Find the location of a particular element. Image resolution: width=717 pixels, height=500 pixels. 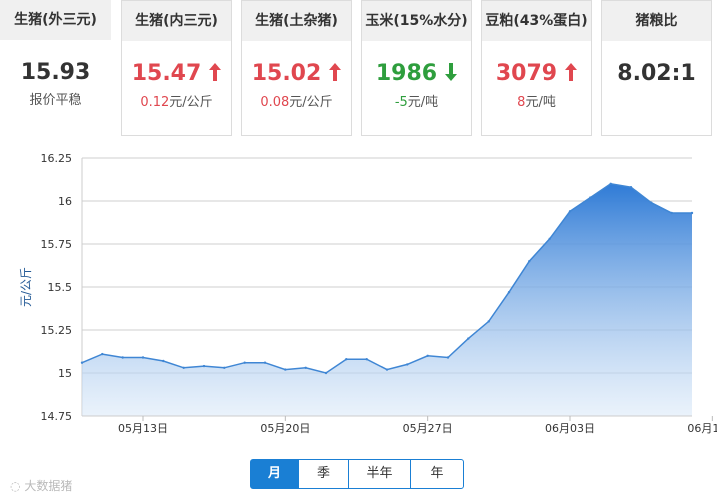

card-price-value: 15.02 is located at coordinates (286, 73).